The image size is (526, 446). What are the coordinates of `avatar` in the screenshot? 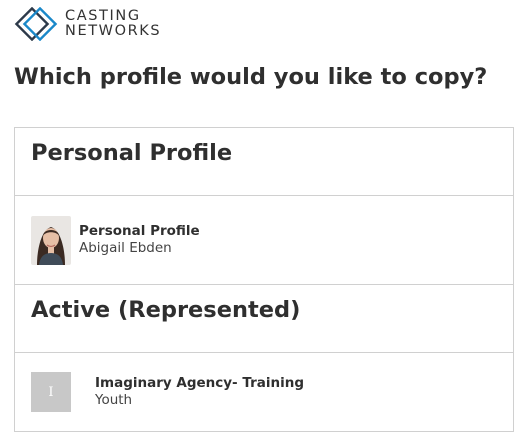 It's located at (51, 240).